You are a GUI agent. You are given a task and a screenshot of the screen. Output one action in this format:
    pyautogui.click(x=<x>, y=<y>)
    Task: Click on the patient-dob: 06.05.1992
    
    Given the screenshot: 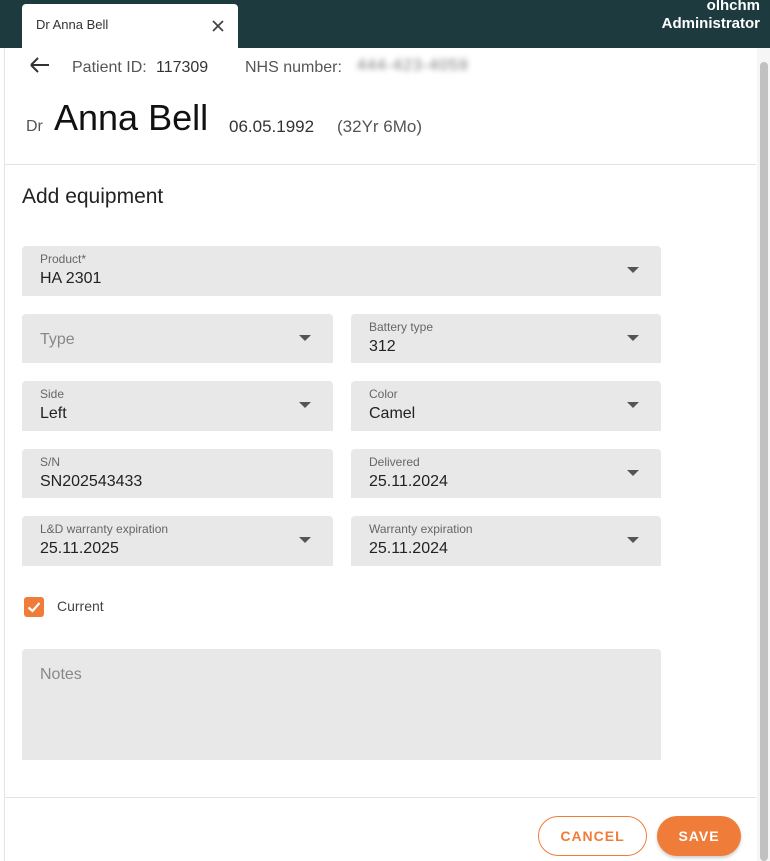 What is the action you would take?
    pyautogui.click(x=272, y=126)
    